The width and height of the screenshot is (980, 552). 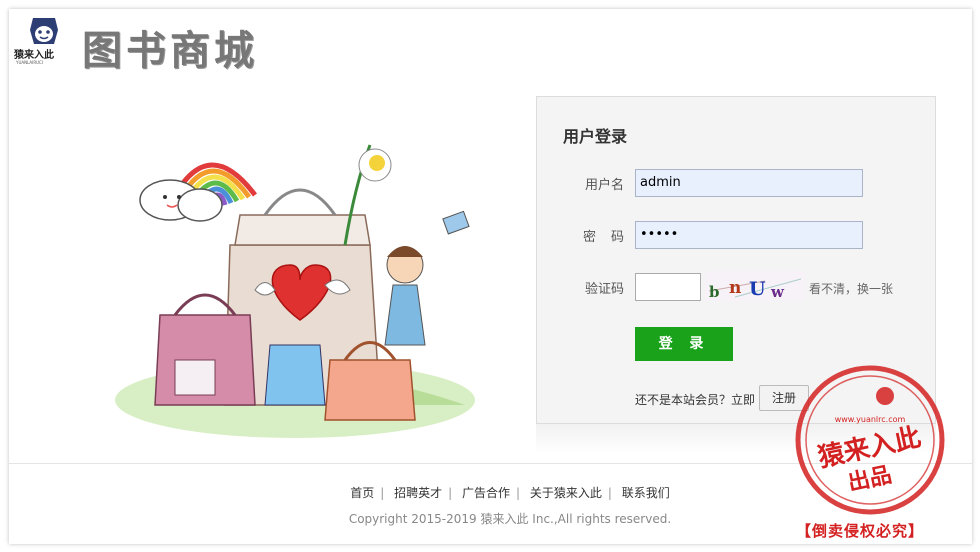 What do you see at coordinates (684, 344) in the screenshot?
I see `login-button: 登 录` at bounding box center [684, 344].